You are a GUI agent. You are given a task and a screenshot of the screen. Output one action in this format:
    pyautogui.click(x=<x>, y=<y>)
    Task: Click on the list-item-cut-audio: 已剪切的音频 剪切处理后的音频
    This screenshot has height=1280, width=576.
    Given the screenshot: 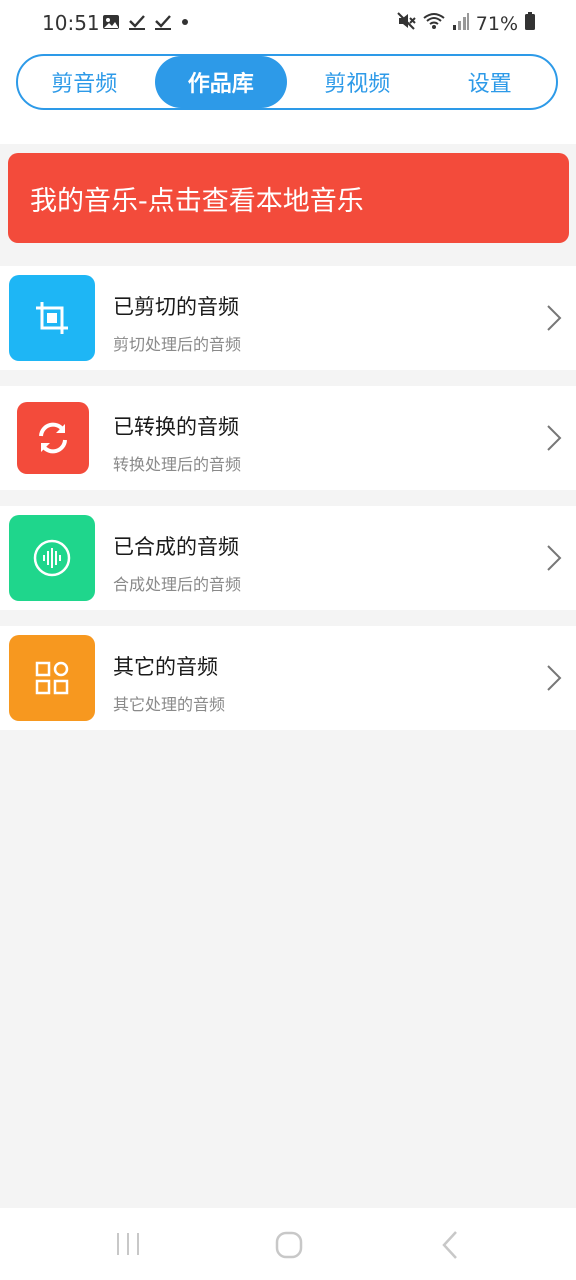 What is the action you would take?
    pyautogui.click(x=288, y=318)
    